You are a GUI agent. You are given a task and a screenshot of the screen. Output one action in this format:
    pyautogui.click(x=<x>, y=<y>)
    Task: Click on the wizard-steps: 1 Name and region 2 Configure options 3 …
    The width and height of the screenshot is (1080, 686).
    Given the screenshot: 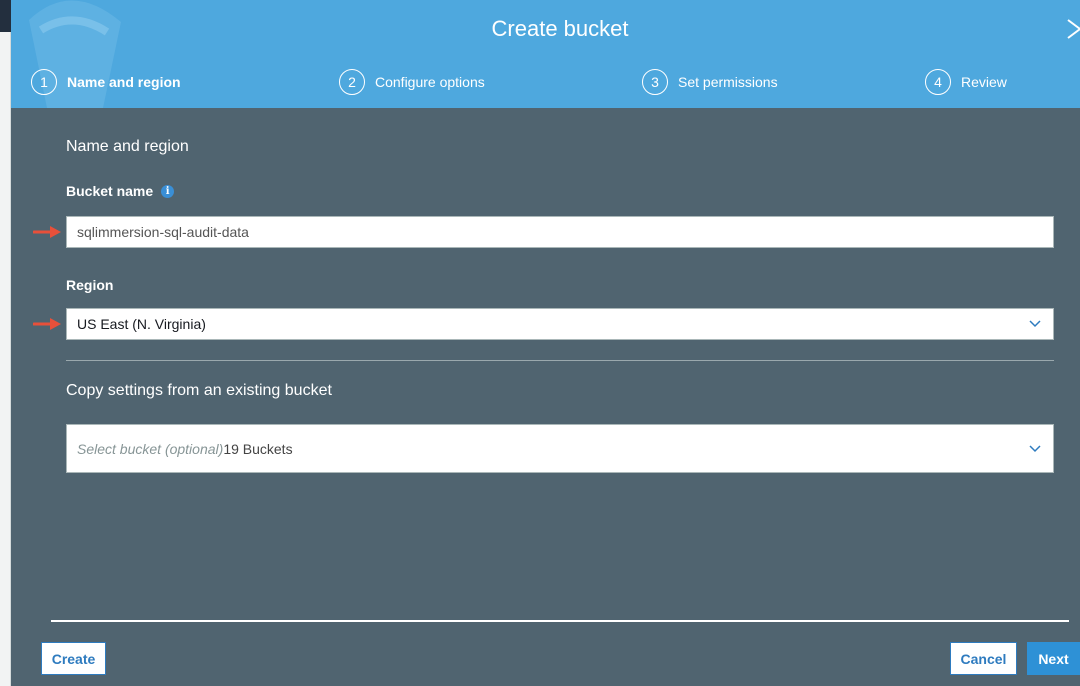 What is the action you would take?
    pyautogui.click(x=545, y=83)
    